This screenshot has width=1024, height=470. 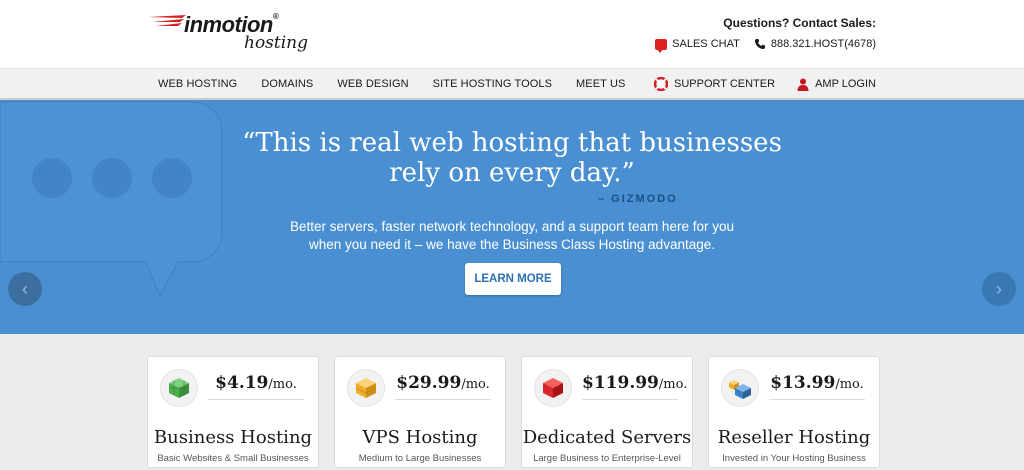 What do you see at coordinates (607, 458) in the screenshot?
I see `plan-description: Large Business to Enterprise-Level` at bounding box center [607, 458].